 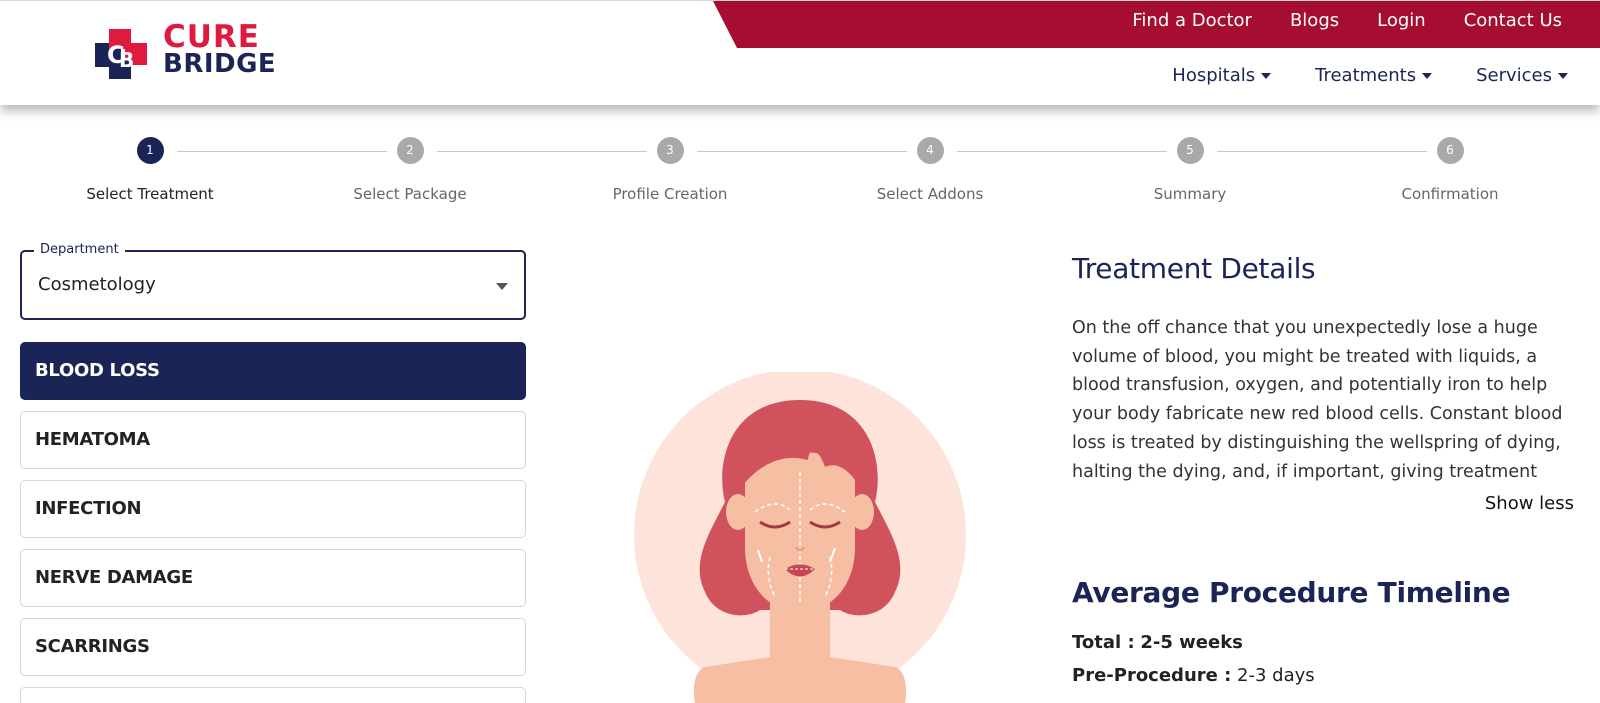 What do you see at coordinates (97, 284) in the screenshot?
I see `department-value: Cosmetology` at bounding box center [97, 284].